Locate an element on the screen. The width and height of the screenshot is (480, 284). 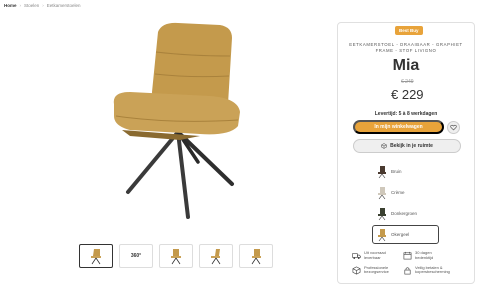
view-in-room-label: Bekijk in je ruimte is located at coordinates (411, 146).